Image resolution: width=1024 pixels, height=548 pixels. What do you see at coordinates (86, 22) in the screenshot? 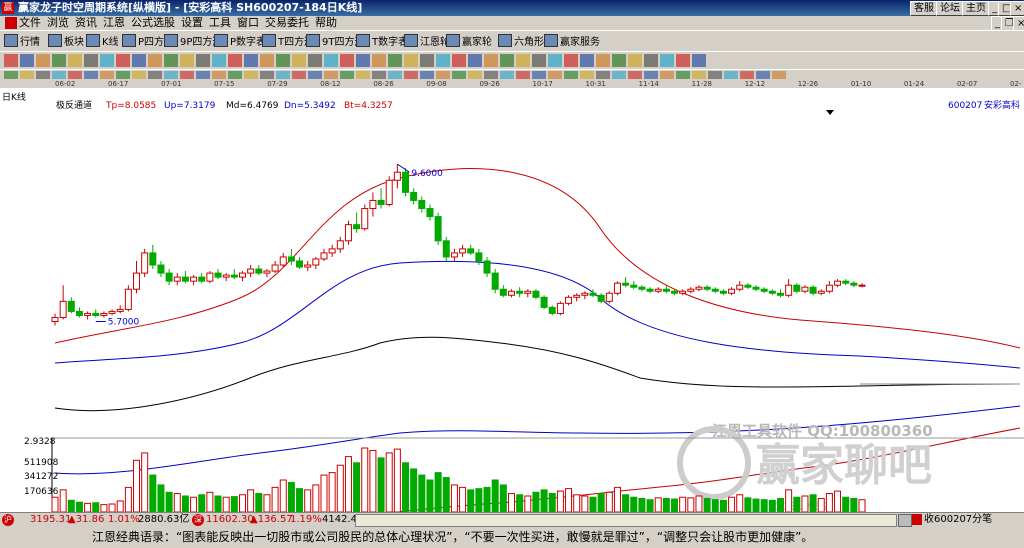
I see `menu-item-2: 资讯` at bounding box center [86, 22].